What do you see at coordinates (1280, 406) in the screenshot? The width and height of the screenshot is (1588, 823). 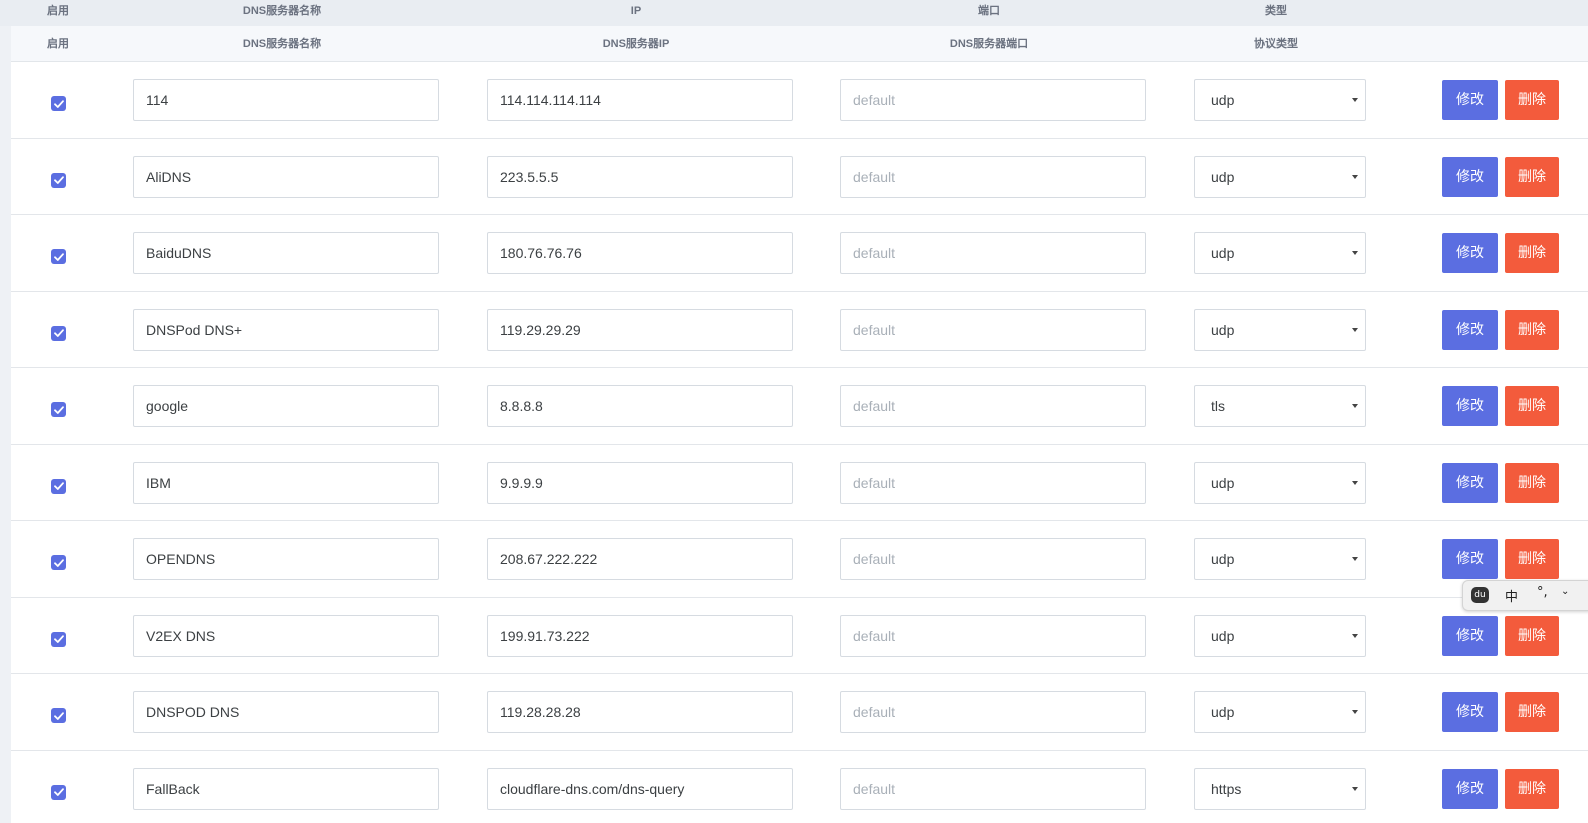 I see `protocol-select: tls` at bounding box center [1280, 406].